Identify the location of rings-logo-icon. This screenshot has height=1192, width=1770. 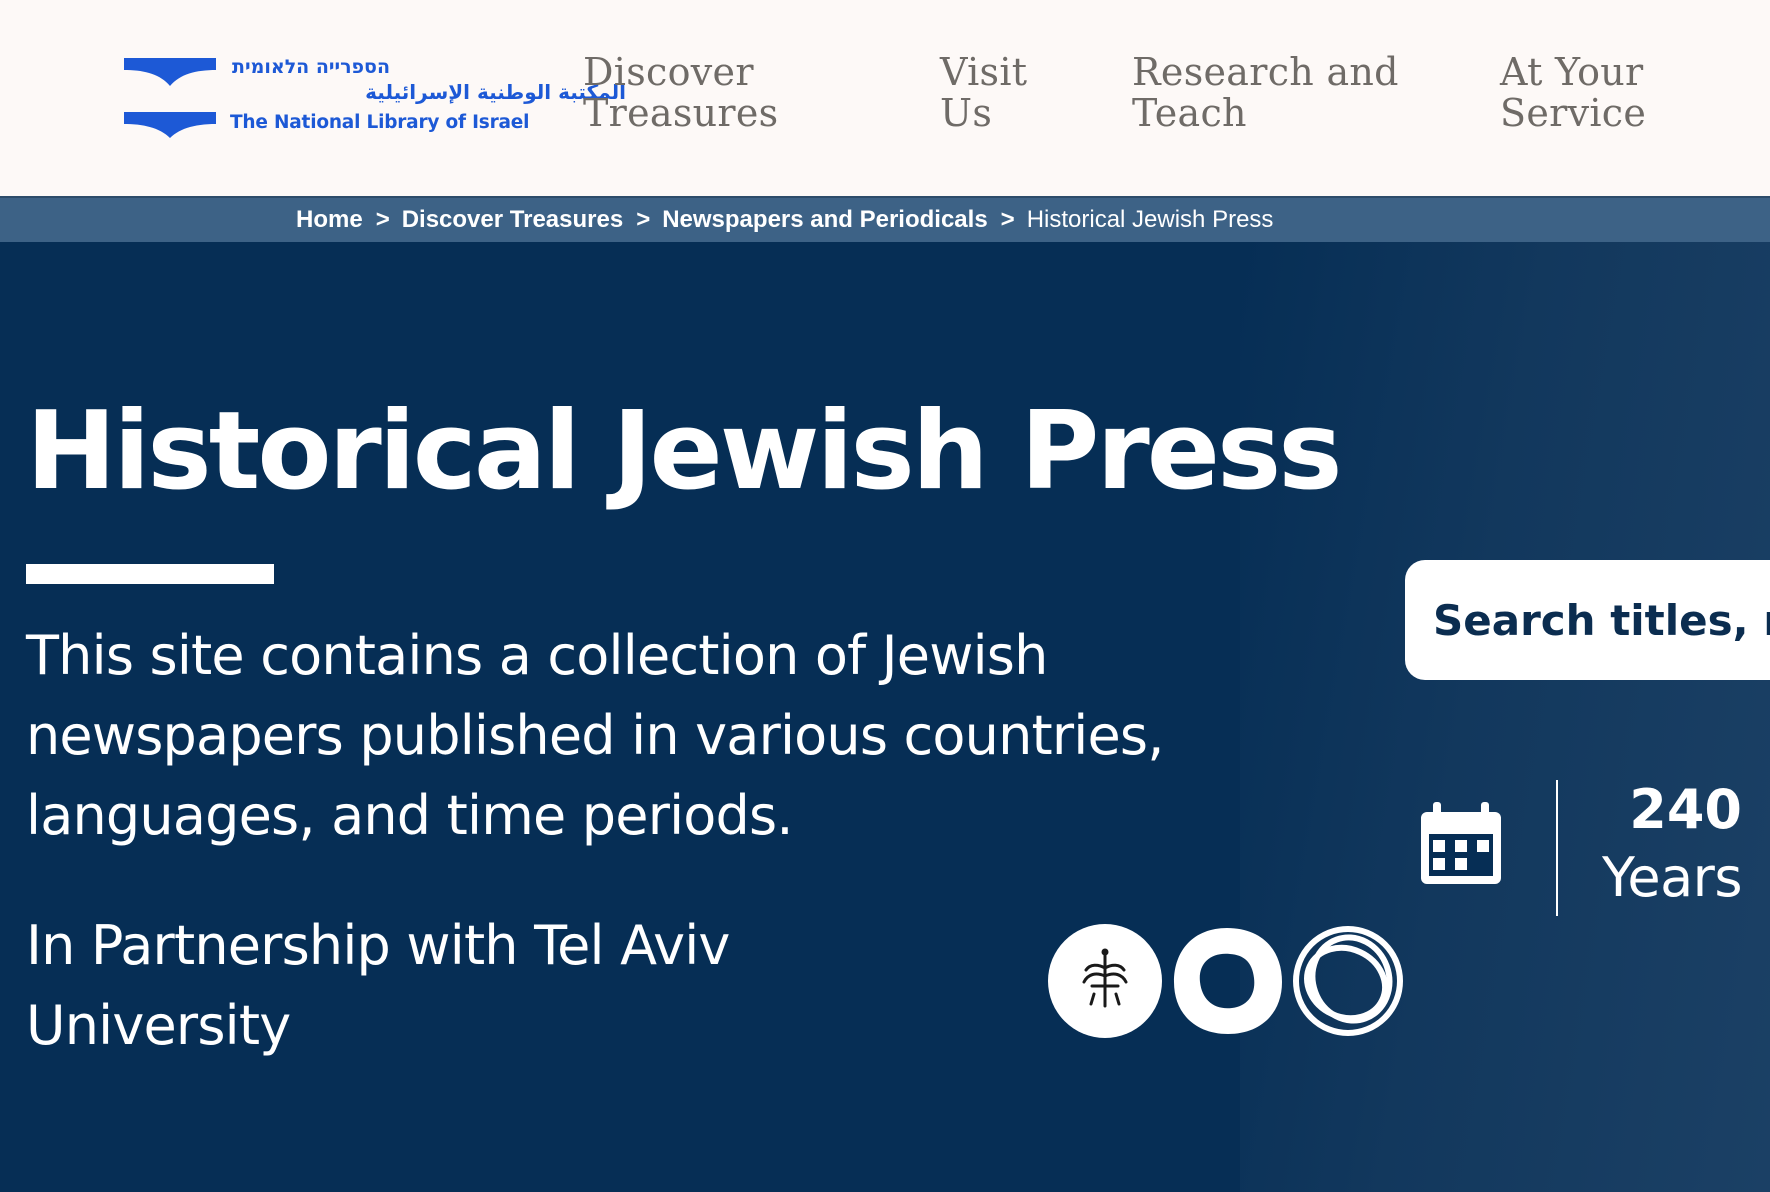
(1348, 981).